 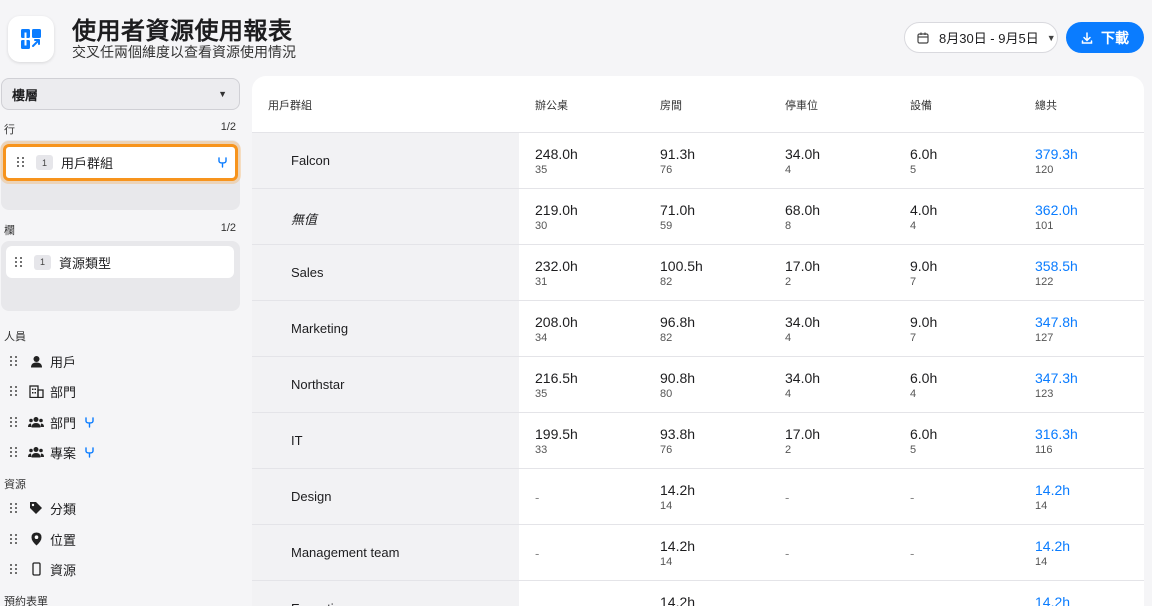 I want to click on field-category: 分類, so click(x=120, y=508).